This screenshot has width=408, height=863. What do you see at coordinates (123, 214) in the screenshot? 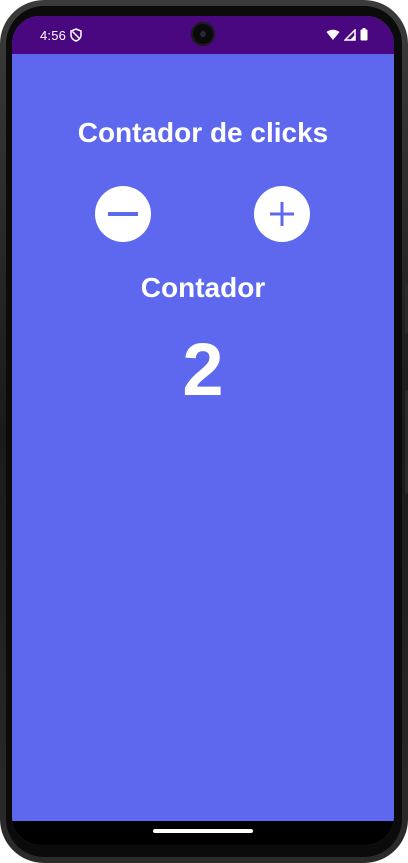
I see `decrement-button` at bounding box center [123, 214].